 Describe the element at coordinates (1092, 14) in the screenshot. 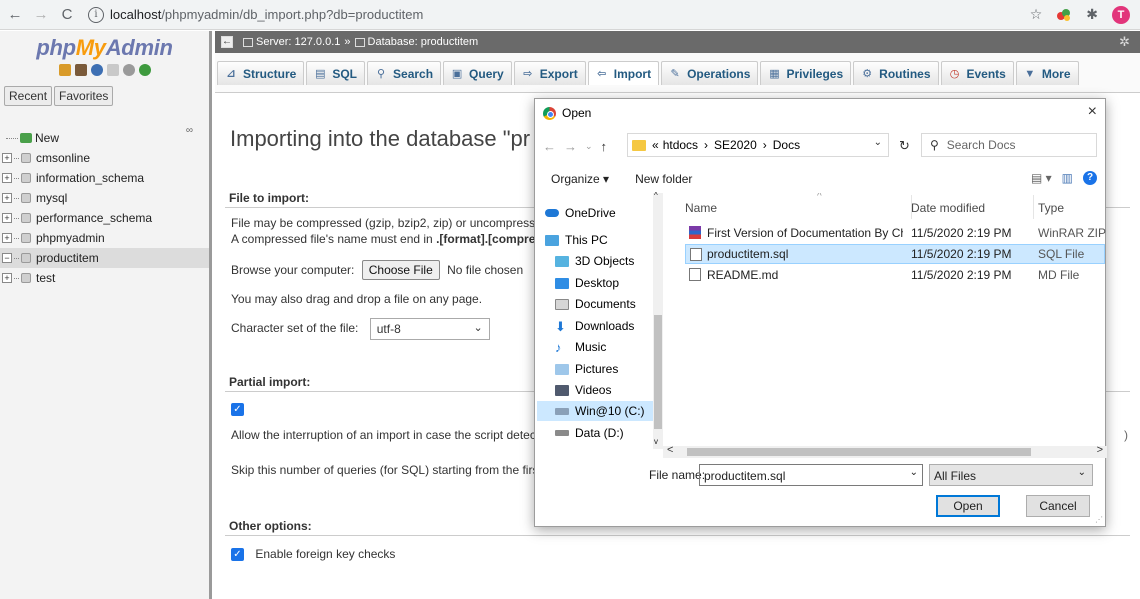

I see `puzzle-icon: ✱` at that location.